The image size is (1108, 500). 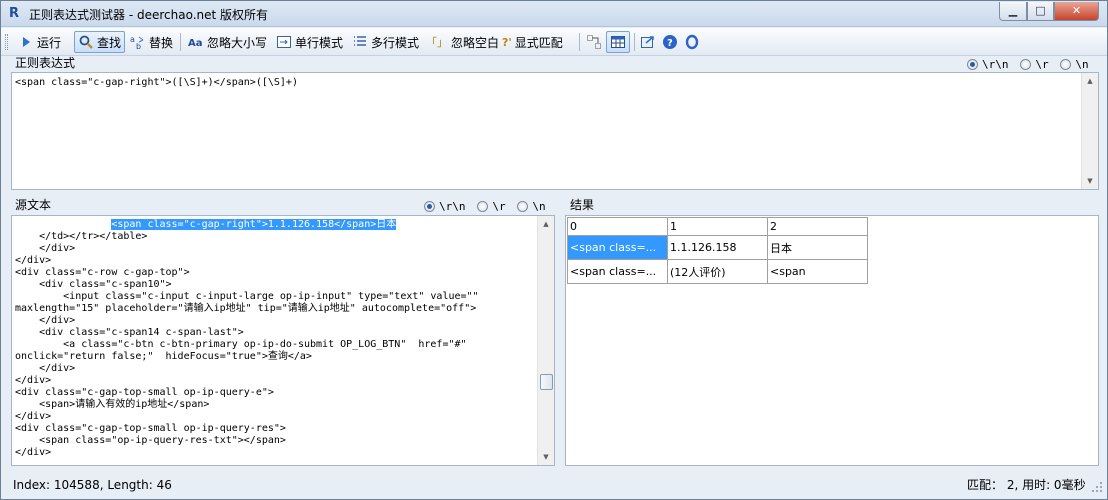 What do you see at coordinates (817, 247) in the screenshot?
I see `group-cell: 日本` at bounding box center [817, 247].